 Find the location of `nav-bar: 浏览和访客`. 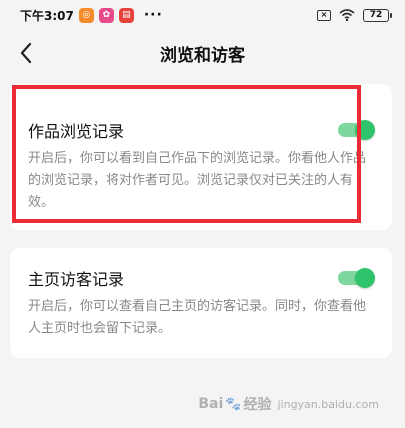

nav-bar: 浏览和访客 is located at coordinates (202, 53).